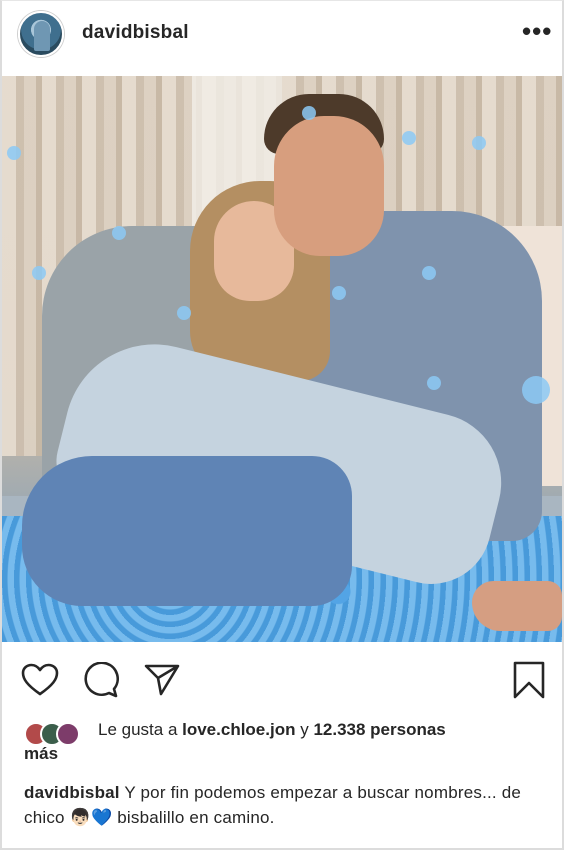 Image resolution: width=564 pixels, height=850 pixels. I want to click on photo-man-face, so click(329, 186).